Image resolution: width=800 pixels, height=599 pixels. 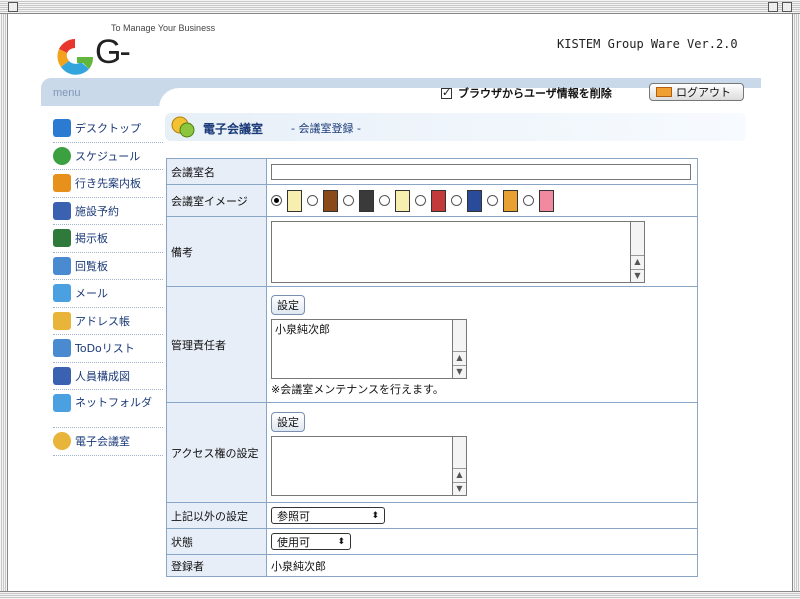 What do you see at coordinates (216, 344) in the screenshot?
I see `manager-label: 管理責任者` at bounding box center [216, 344].